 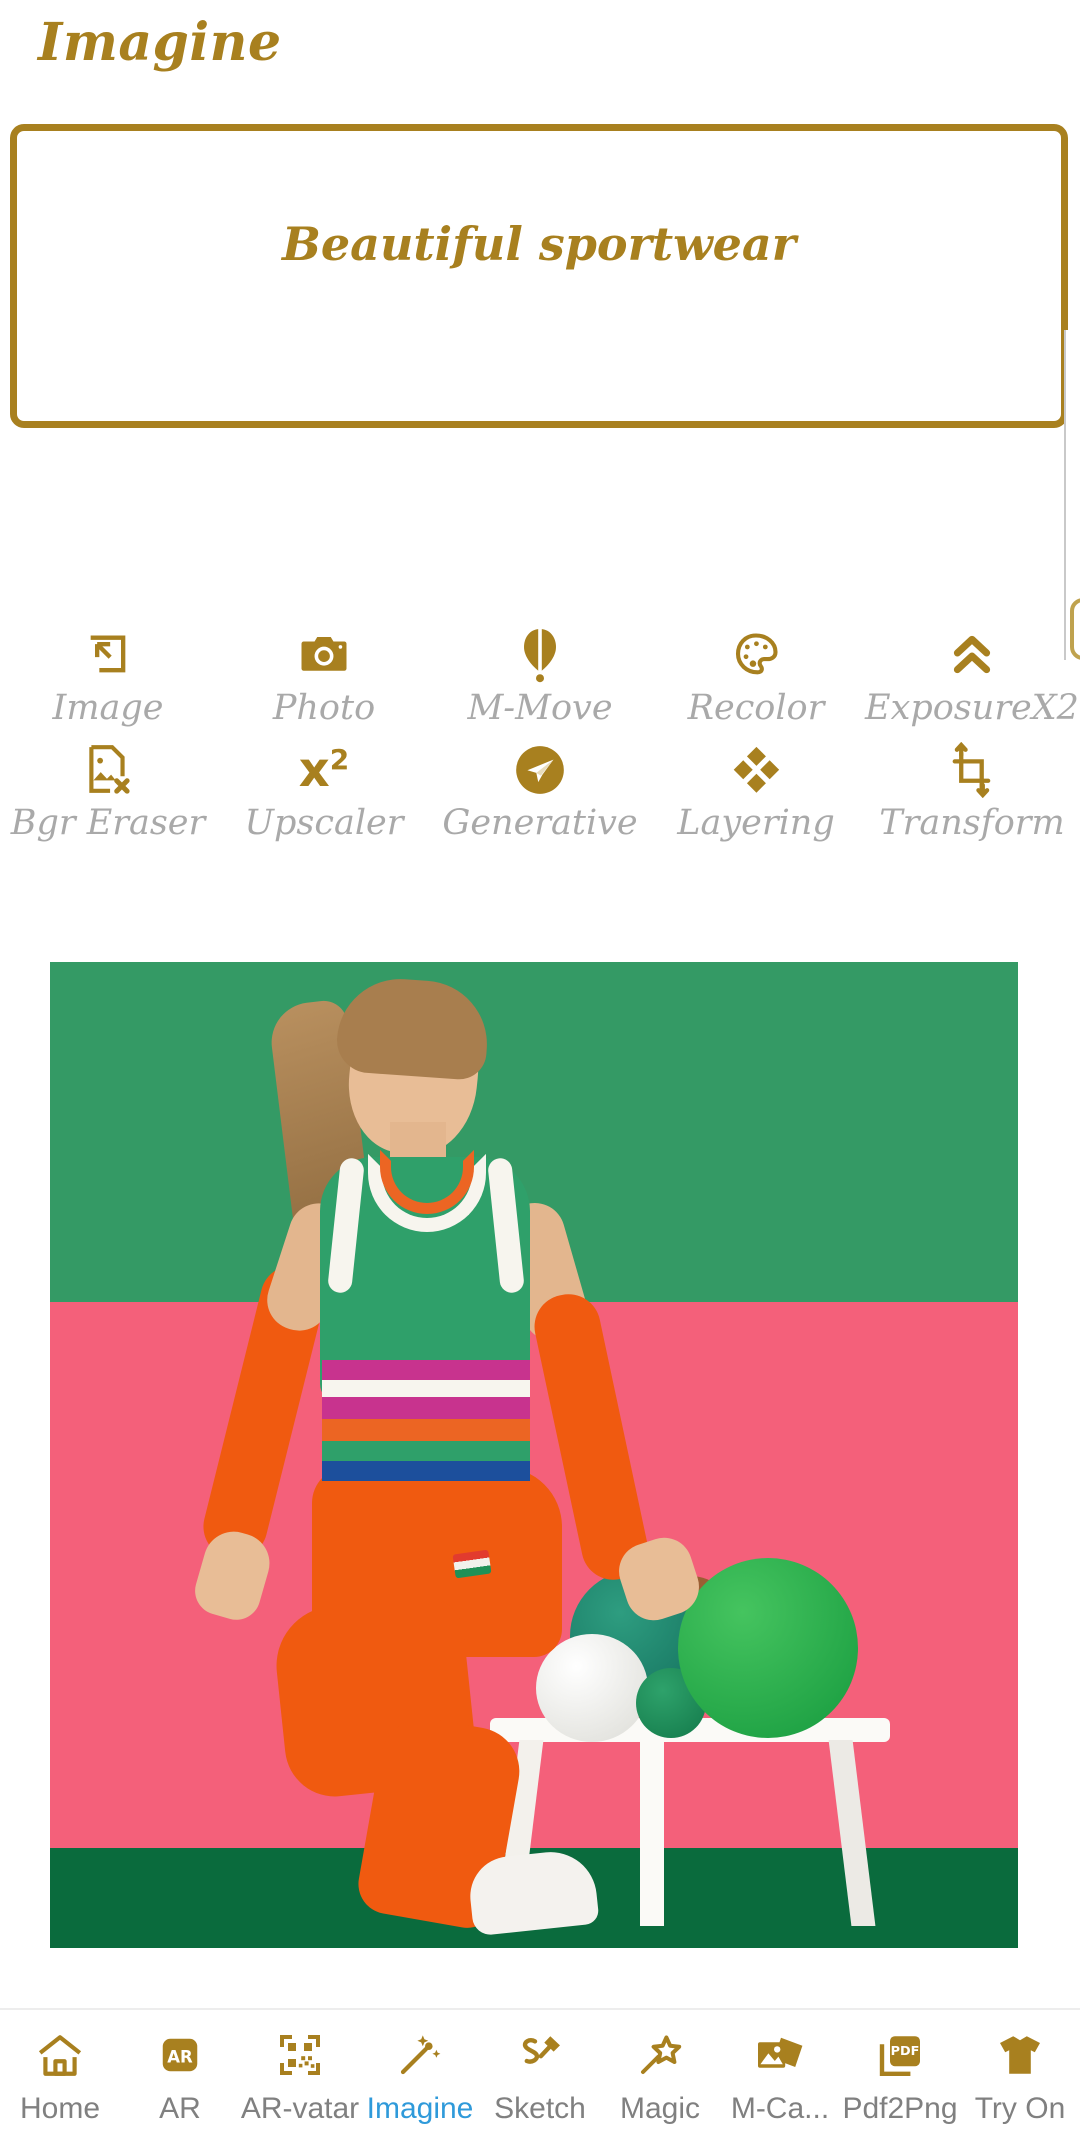 I want to click on pencil-sketch-icon, so click(x=540, y=2055).